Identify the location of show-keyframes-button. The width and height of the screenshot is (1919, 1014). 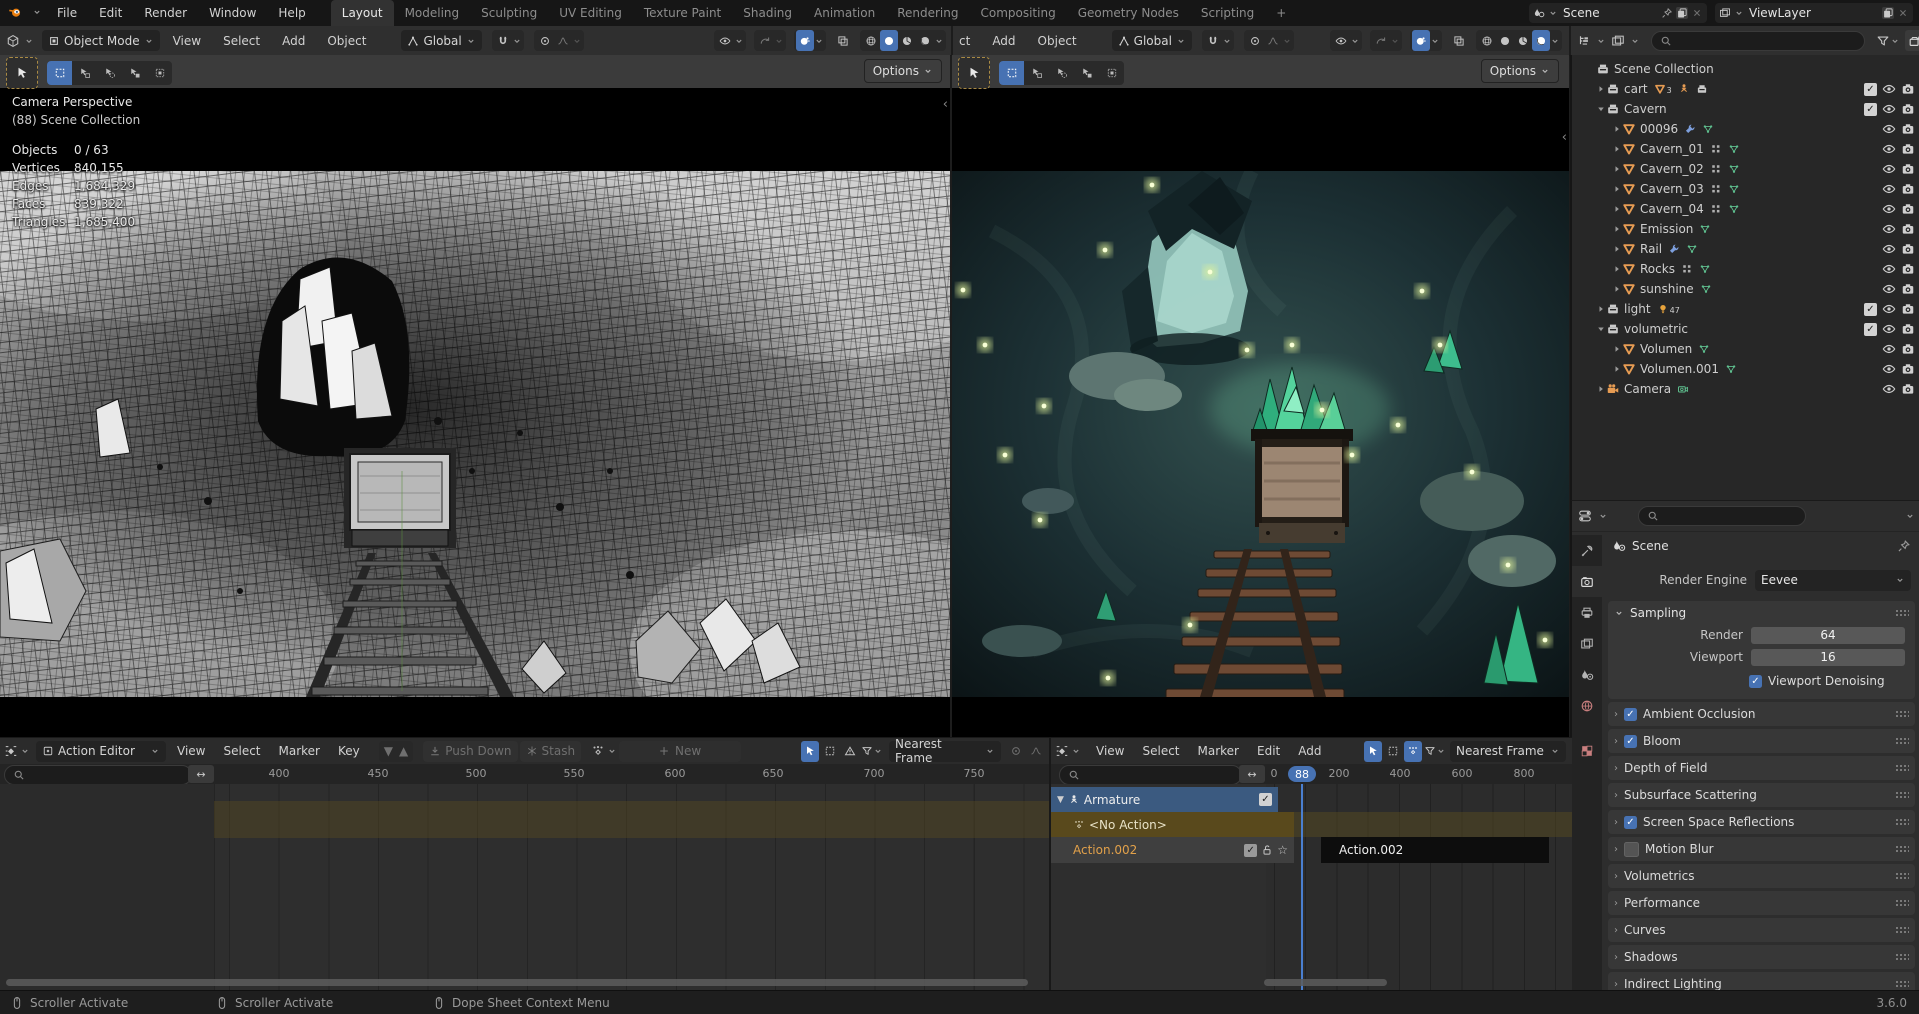
(1413, 751).